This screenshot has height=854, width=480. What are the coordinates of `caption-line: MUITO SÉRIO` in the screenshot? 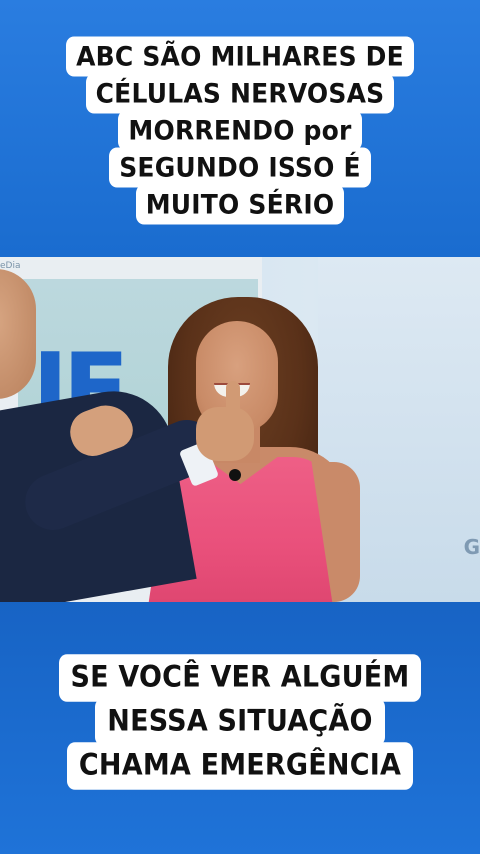 It's located at (240, 204).